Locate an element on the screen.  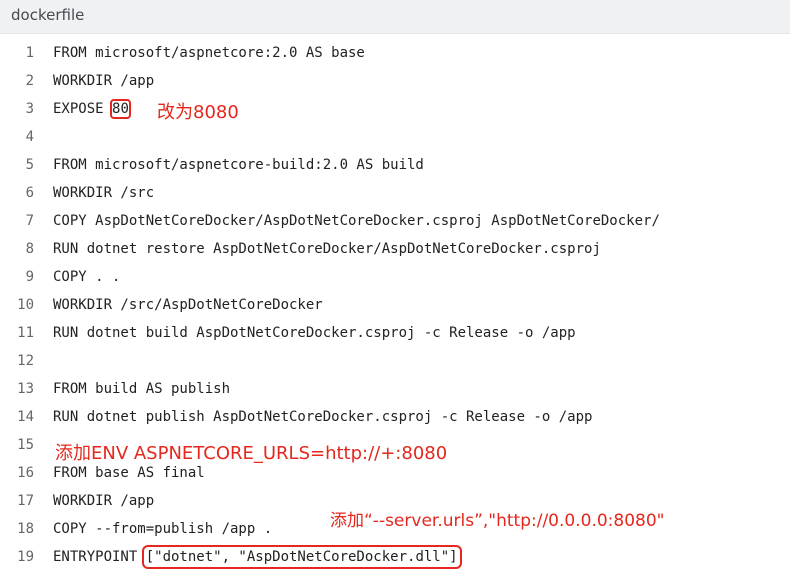
line-number: 15 is located at coordinates (25, 445).